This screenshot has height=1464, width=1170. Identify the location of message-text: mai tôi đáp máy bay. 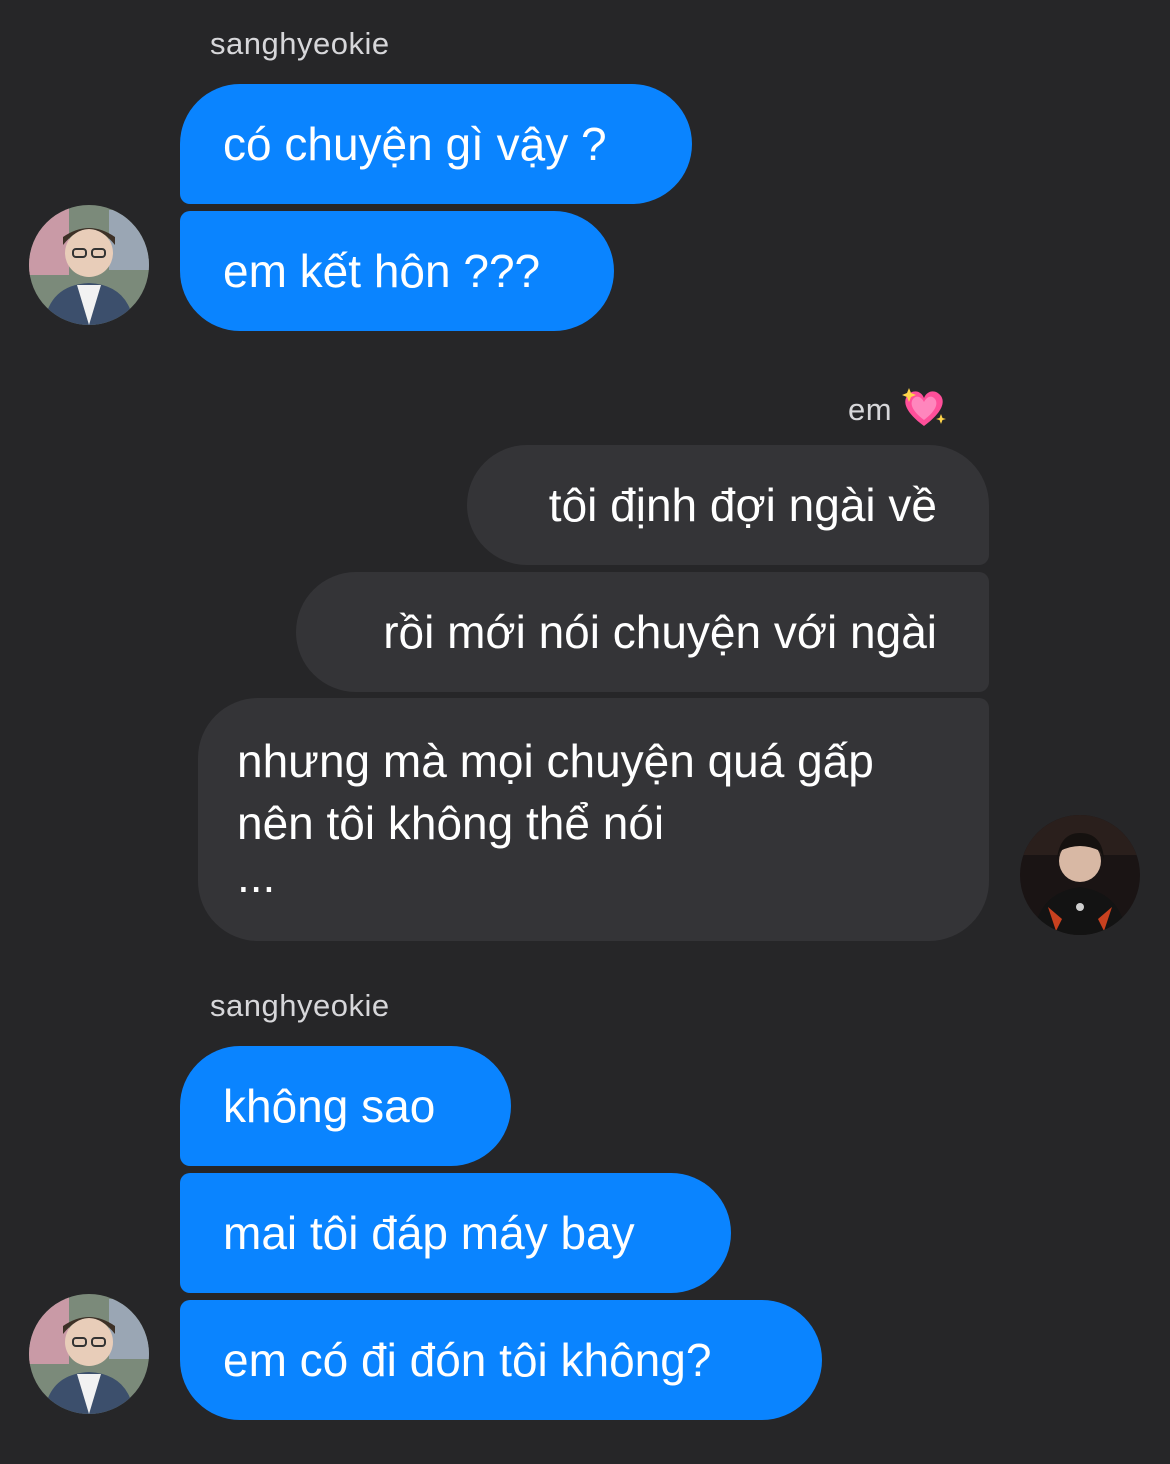
(429, 1233).